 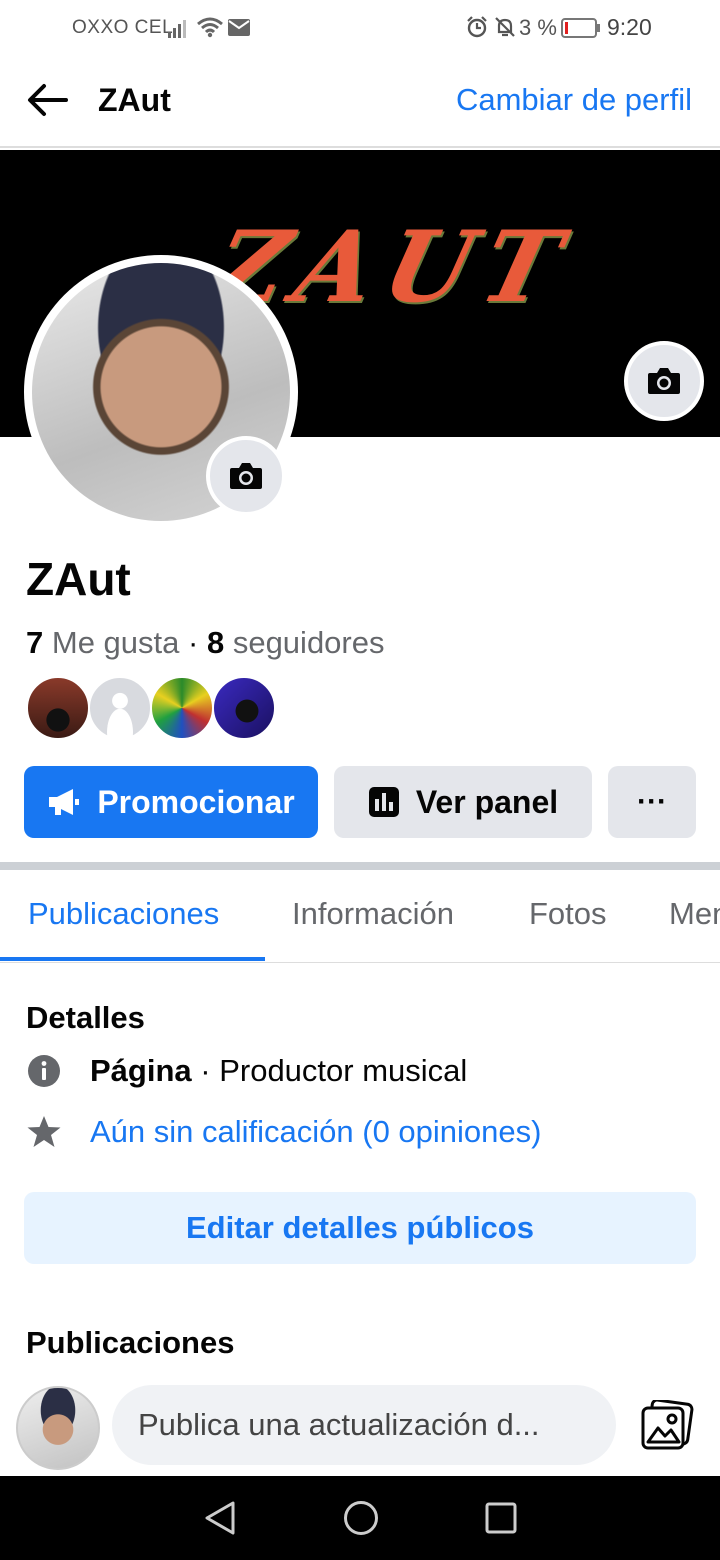 What do you see at coordinates (130, 1342) in the screenshot?
I see `posts-heading: Publicaciones` at bounding box center [130, 1342].